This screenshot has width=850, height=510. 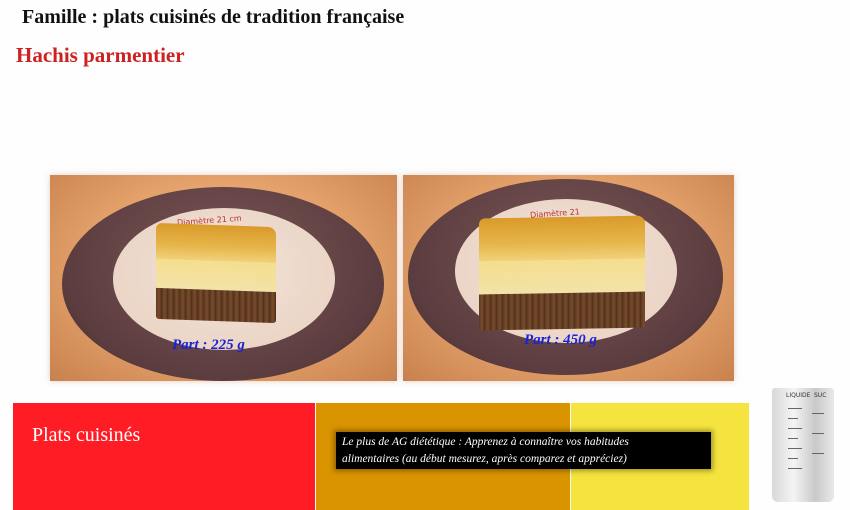 I want to click on cup-label-left: LIQUIDE, so click(x=798, y=395).